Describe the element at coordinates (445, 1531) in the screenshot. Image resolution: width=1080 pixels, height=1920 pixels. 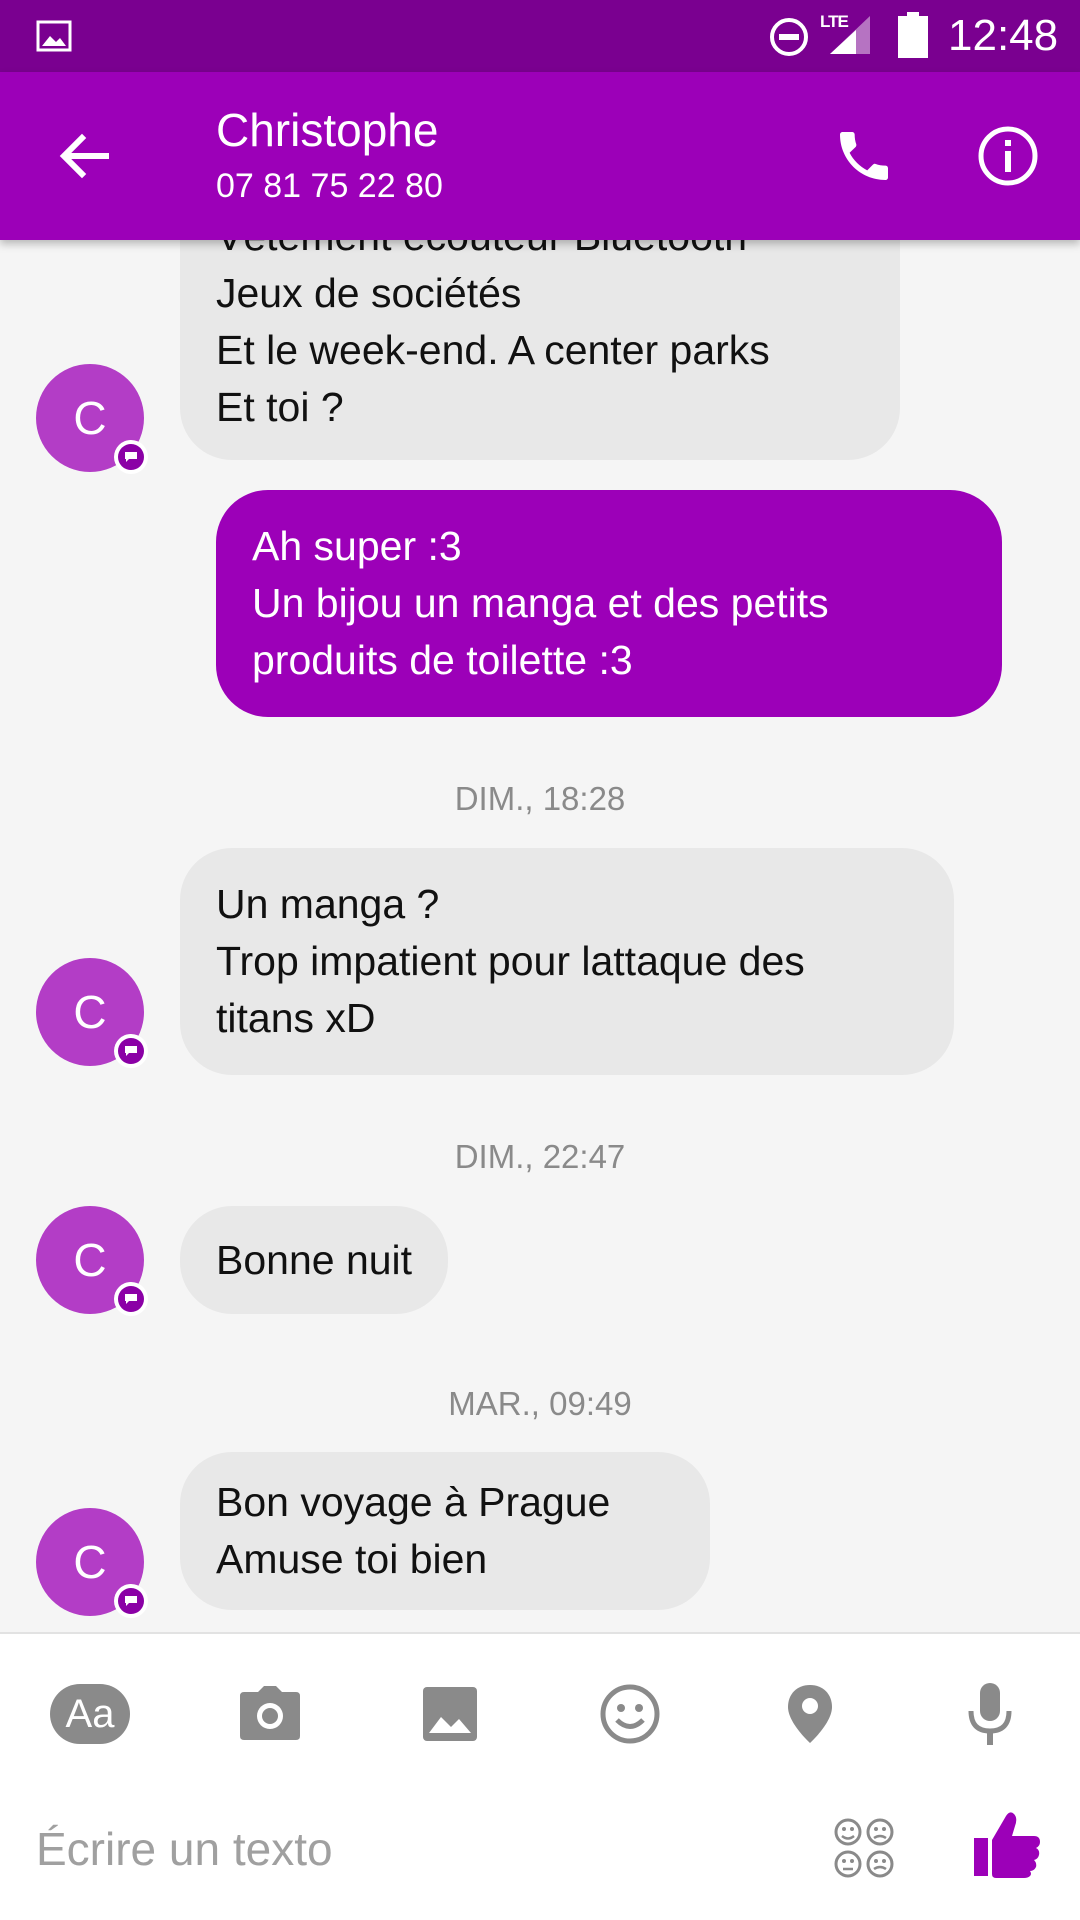
I see `incoming-message: Bon voyage à Prague Amuse toi bien` at that location.